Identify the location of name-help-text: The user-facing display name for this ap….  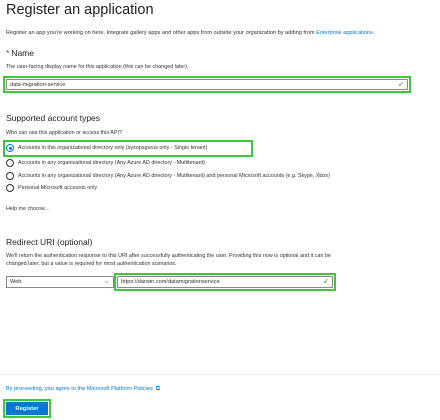
(97, 67).